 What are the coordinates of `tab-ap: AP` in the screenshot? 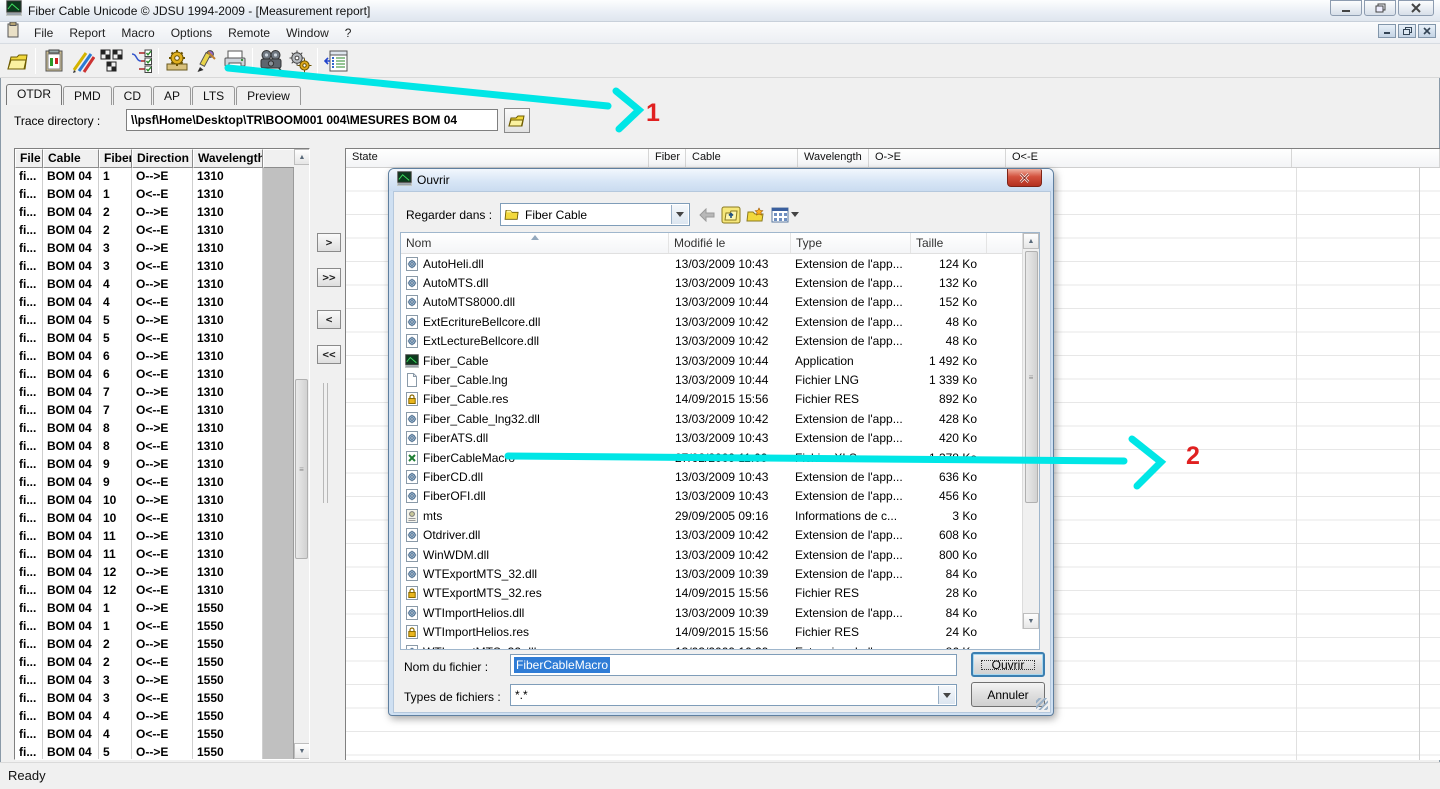 It's located at (172, 95).